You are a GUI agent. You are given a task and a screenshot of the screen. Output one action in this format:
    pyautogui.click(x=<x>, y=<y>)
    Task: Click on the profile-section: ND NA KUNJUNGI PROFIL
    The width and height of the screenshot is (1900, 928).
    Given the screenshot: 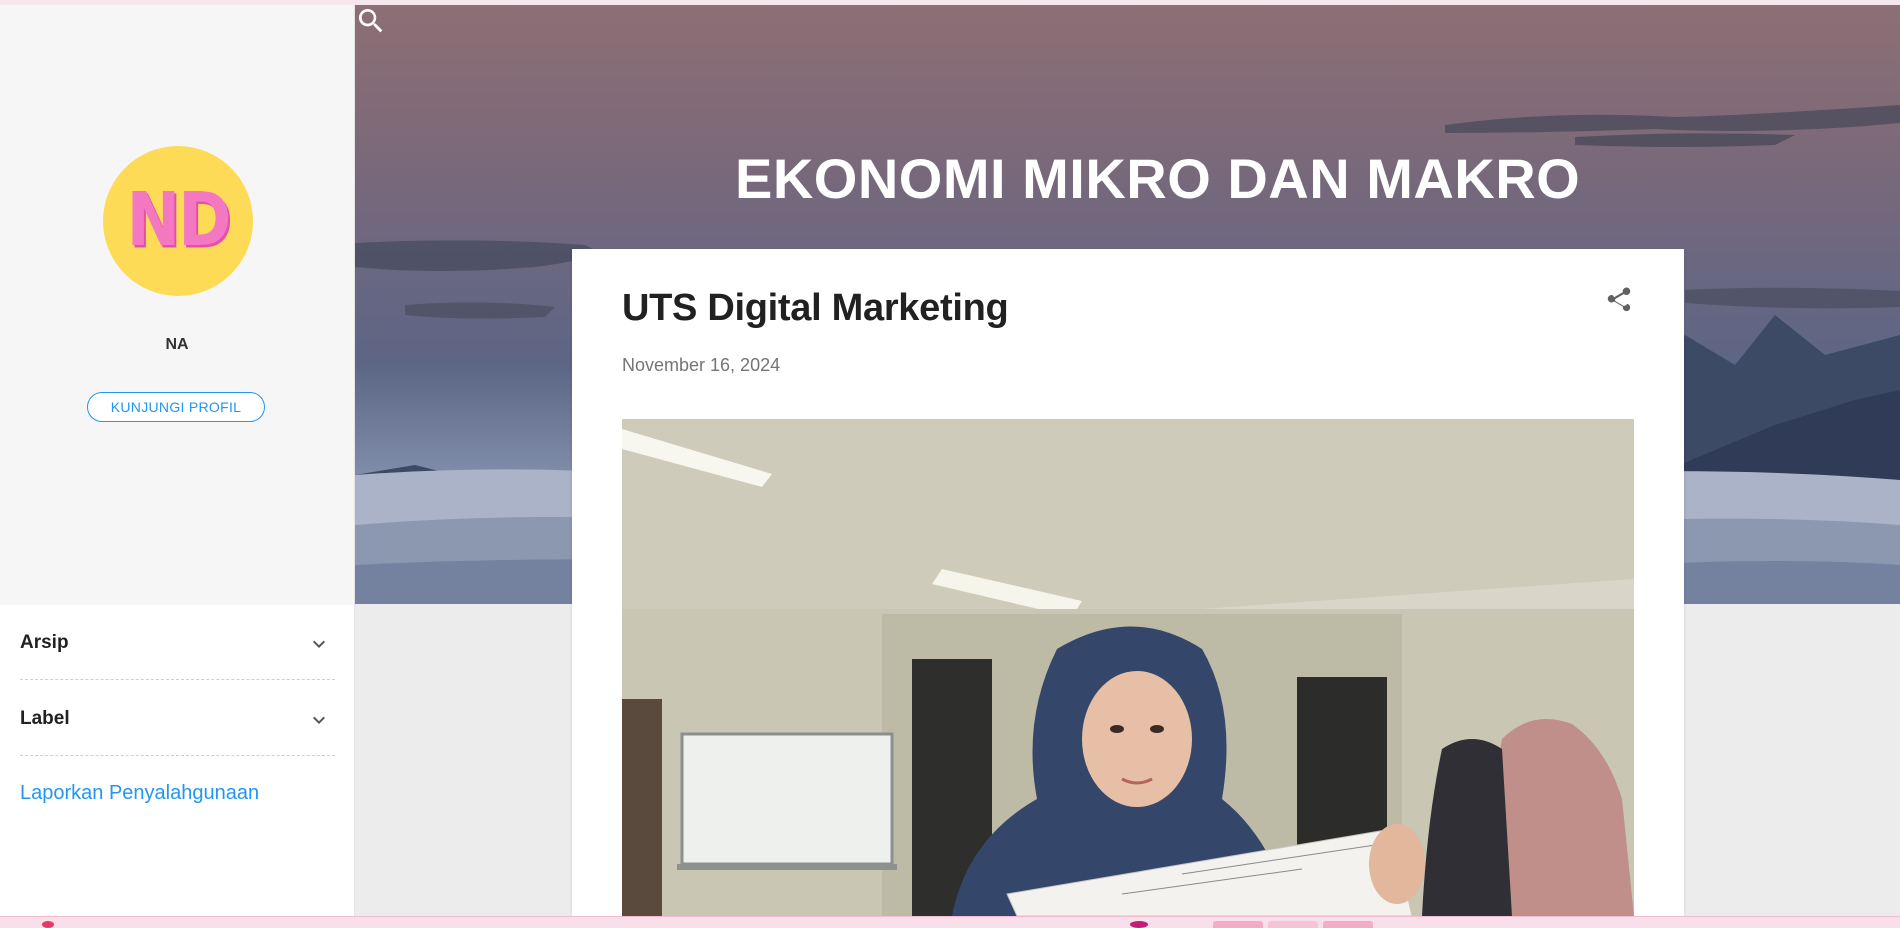 What is the action you would take?
    pyautogui.click(x=177, y=305)
    